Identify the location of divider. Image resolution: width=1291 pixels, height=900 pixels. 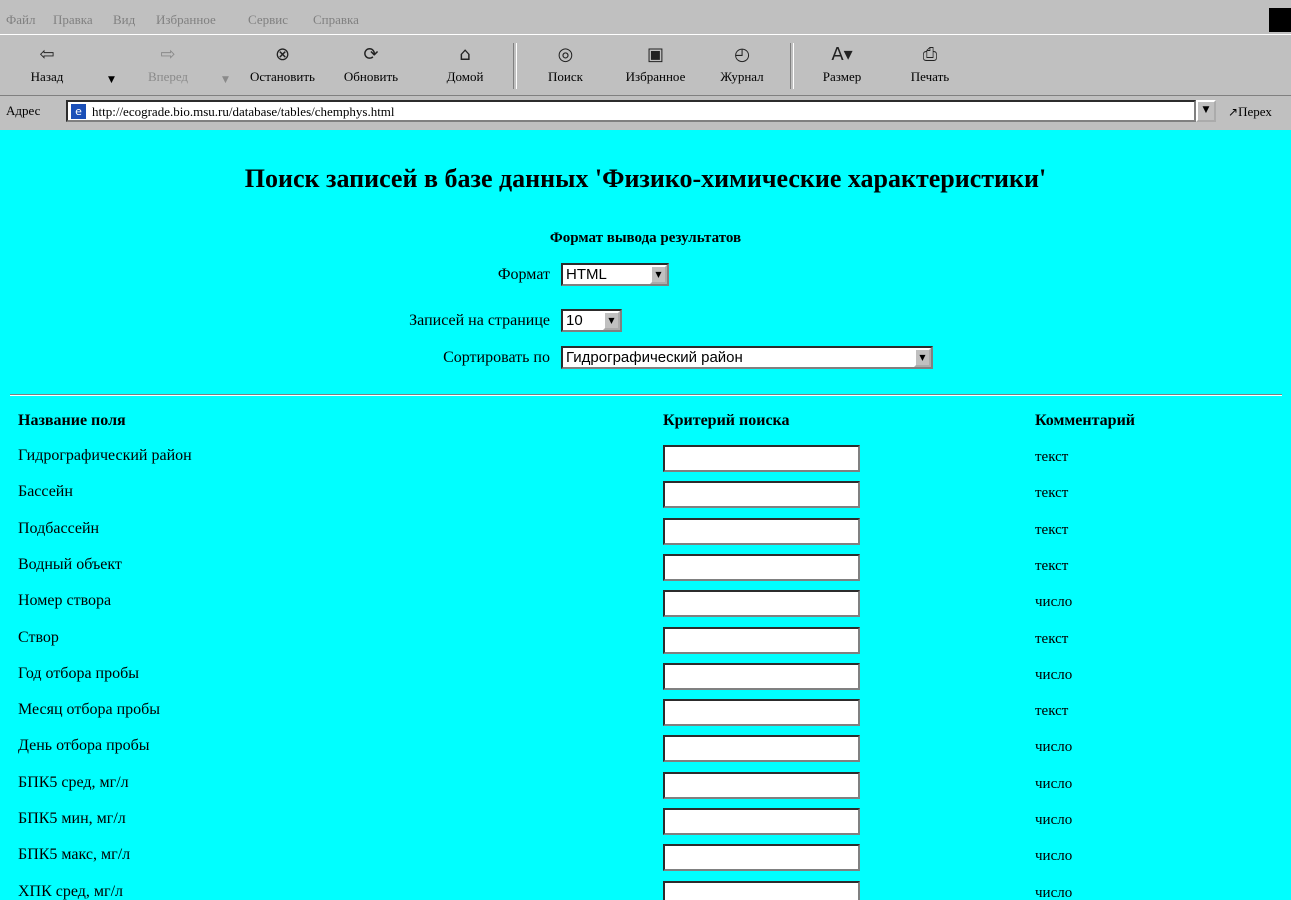
(646, 395).